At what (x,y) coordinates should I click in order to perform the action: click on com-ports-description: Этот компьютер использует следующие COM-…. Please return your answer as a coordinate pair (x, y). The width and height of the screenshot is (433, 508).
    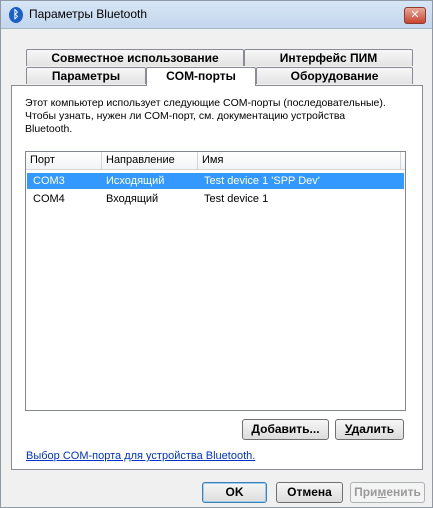
    Looking at the image, I should click on (205, 116).